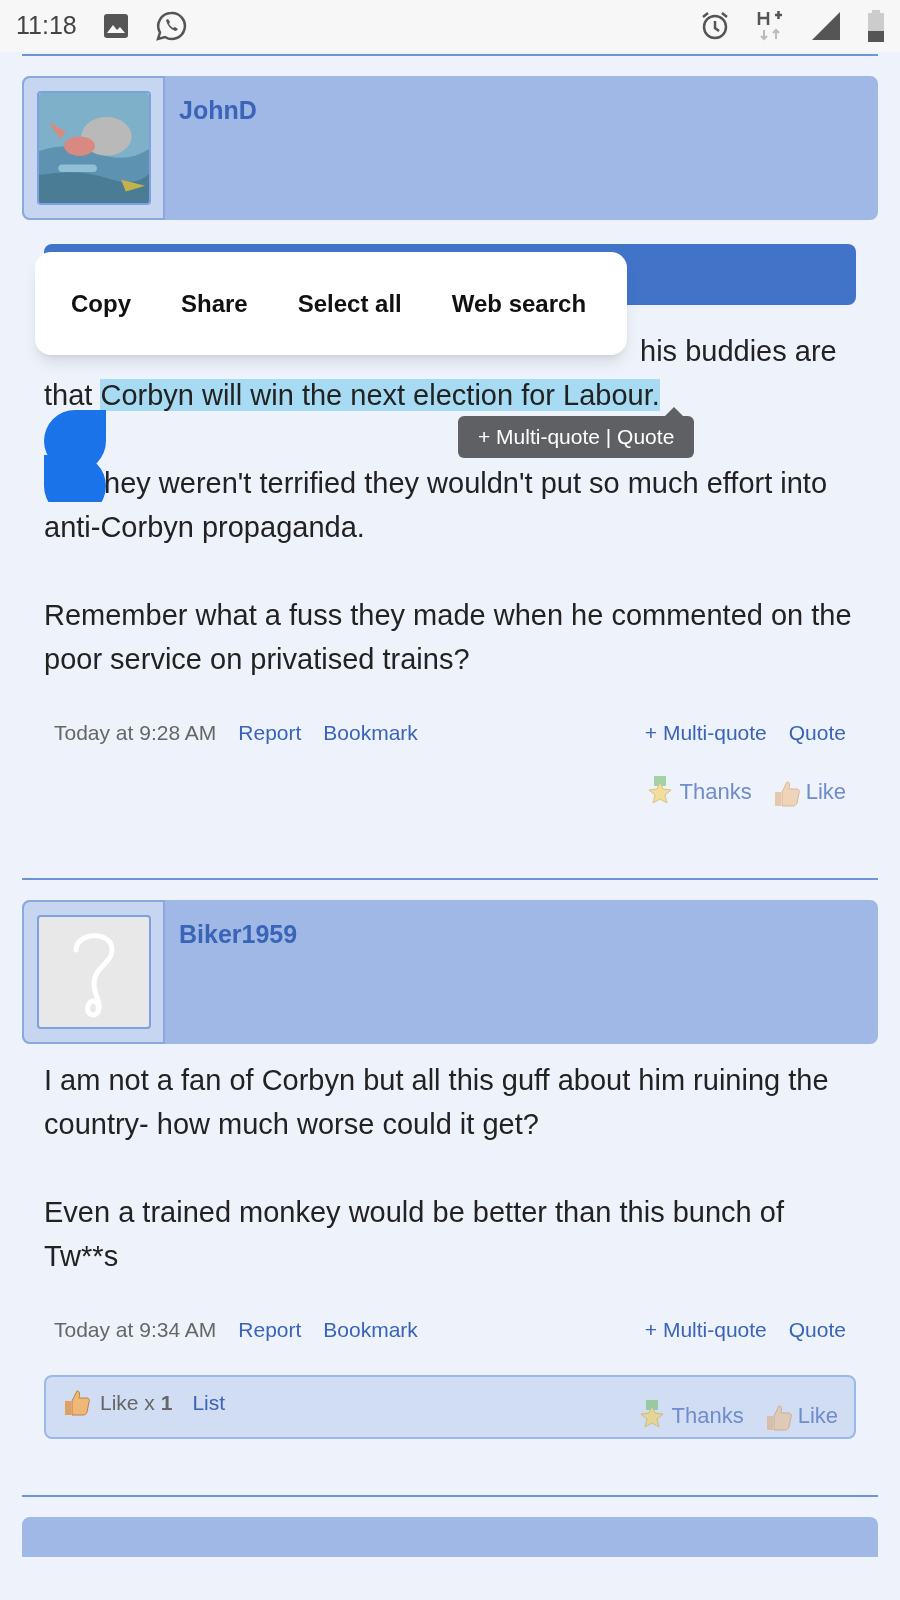 The width and height of the screenshot is (900, 1600). What do you see at coordinates (519, 303) in the screenshot?
I see `menu-item: Web search` at bounding box center [519, 303].